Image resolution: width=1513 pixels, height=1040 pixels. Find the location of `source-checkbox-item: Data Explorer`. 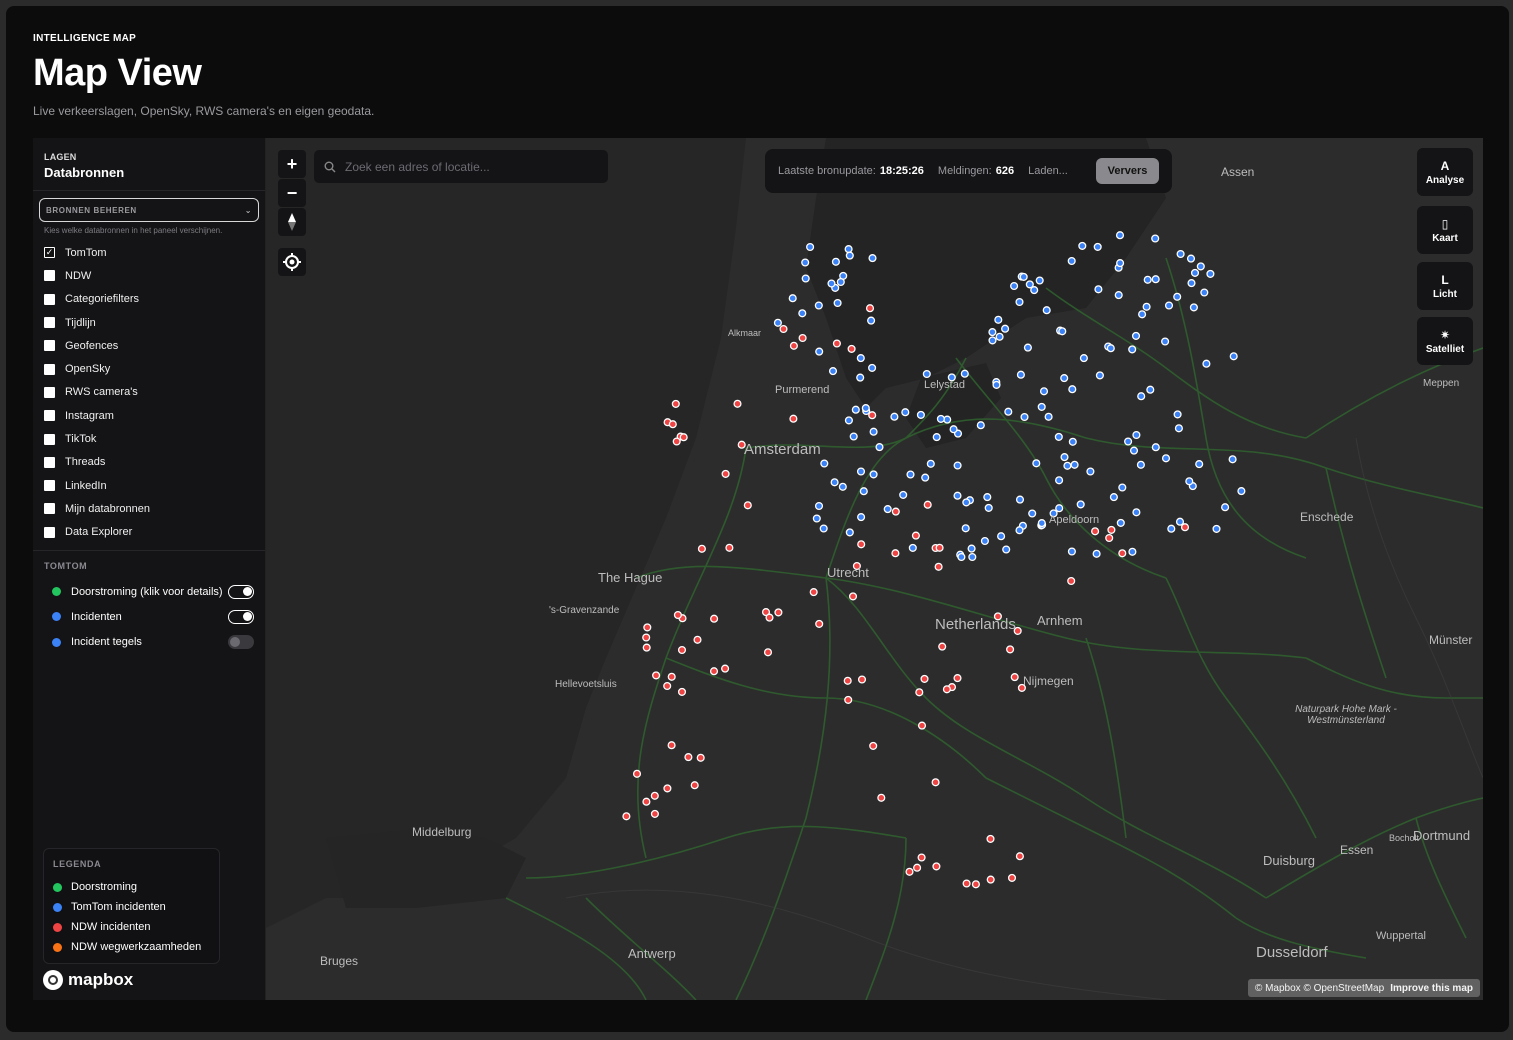

source-checkbox-item: Data Explorer is located at coordinates (149, 532).